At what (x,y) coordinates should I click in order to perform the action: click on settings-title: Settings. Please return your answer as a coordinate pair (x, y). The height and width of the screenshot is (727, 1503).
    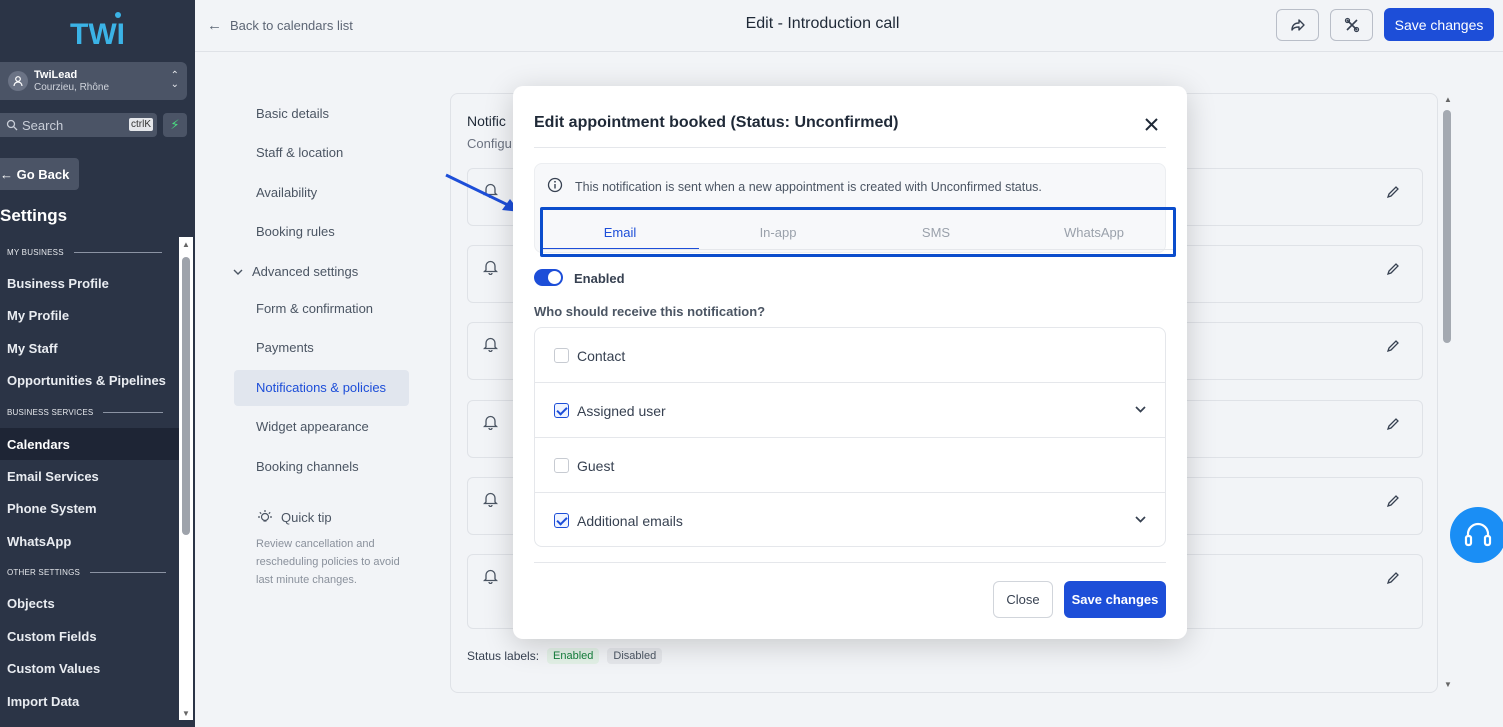
    Looking at the image, I should click on (34, 215).